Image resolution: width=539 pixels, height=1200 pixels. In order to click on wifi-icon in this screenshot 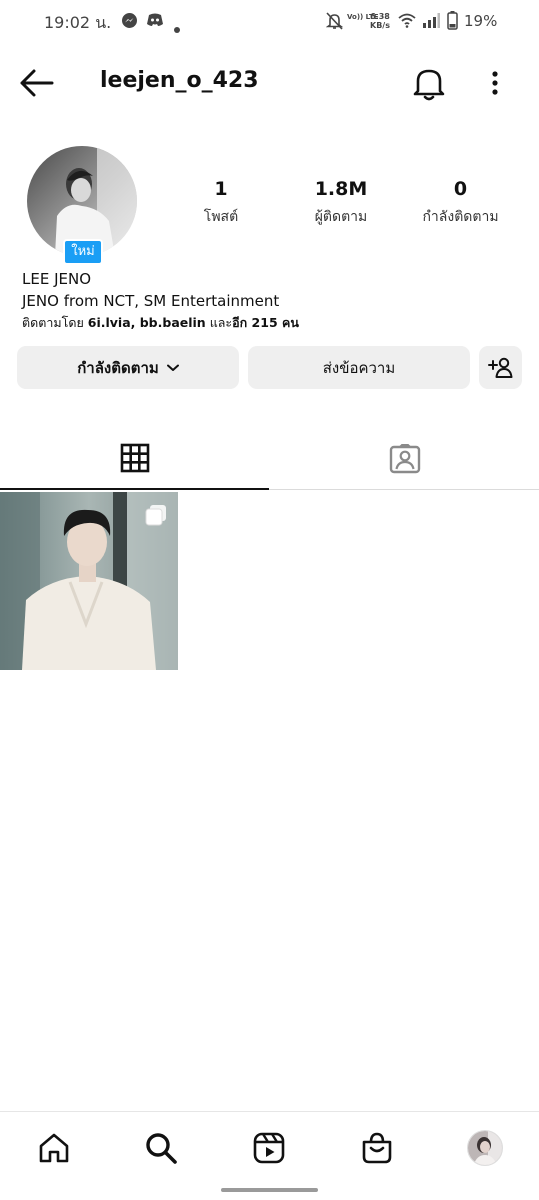, I will do `click(407, 22)`.